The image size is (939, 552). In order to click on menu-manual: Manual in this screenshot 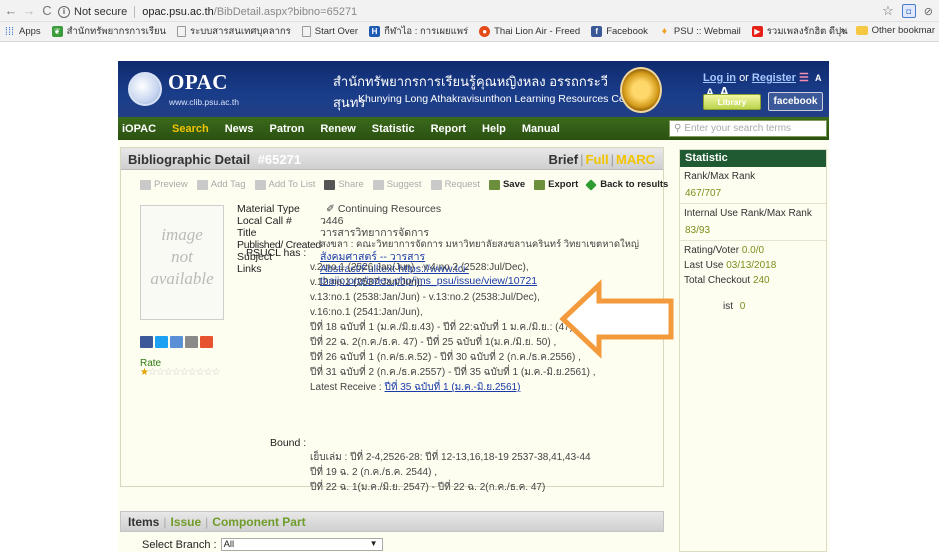, I will do `click(541, 129)`.